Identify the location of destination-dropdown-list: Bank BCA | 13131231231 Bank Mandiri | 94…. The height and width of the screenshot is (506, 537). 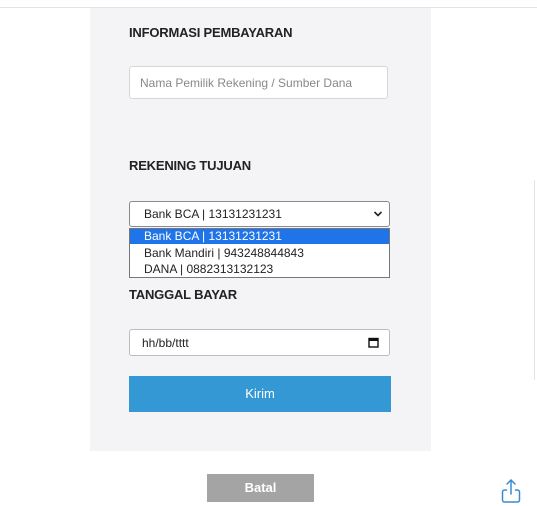
(259, 253).